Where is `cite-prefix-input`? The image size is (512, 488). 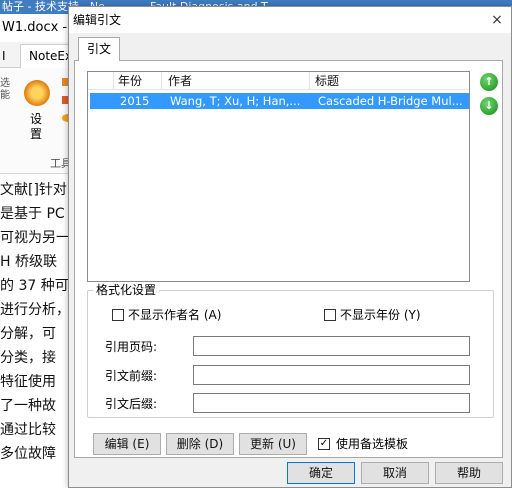
cite-prefix-input is located at coordinates (331, 375).